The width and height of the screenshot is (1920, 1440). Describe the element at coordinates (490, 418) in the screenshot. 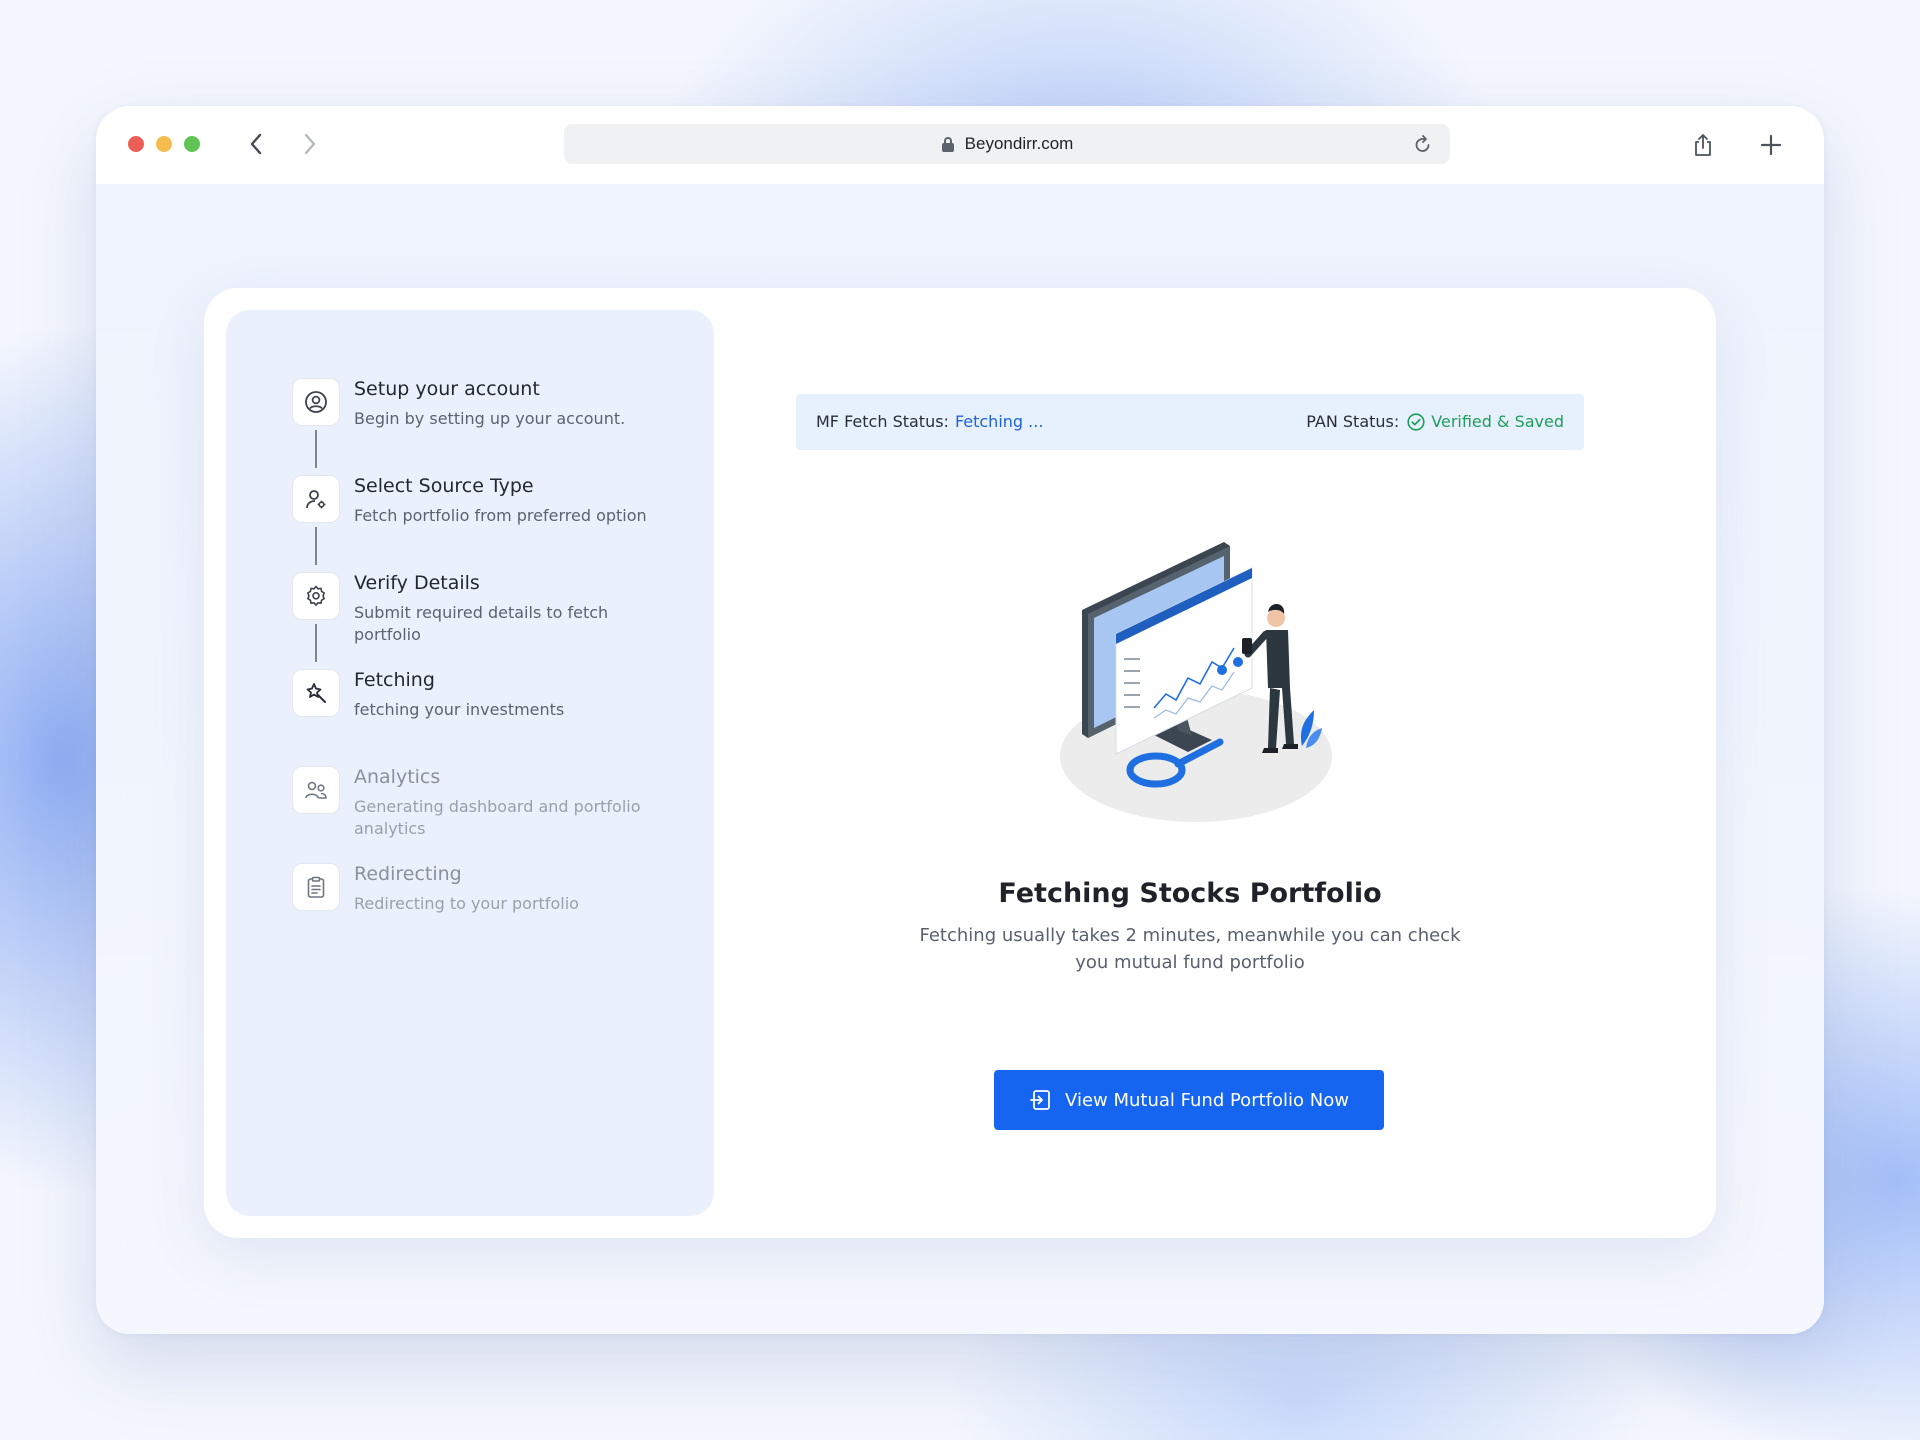

I see `step-description: Begin by setting up your account.` at that location.